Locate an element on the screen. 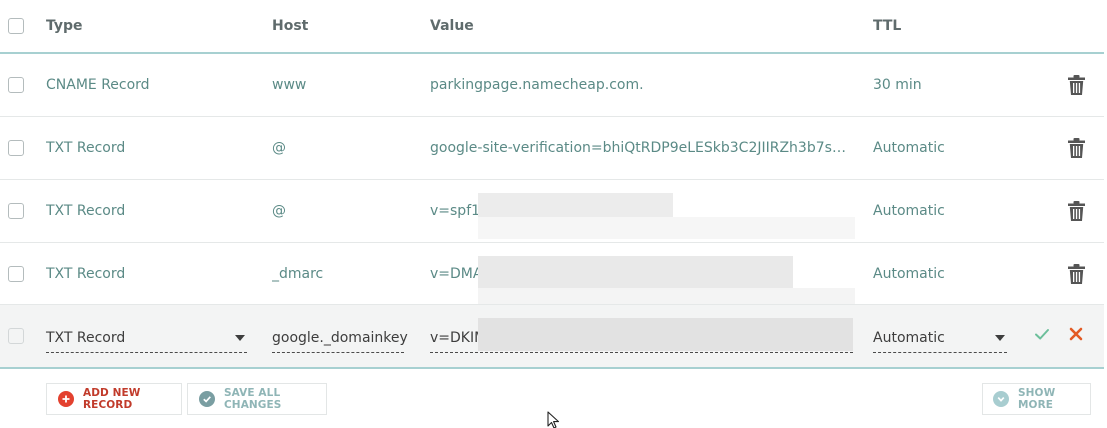  checkmark-icon is located at coordinates (1042, 334).